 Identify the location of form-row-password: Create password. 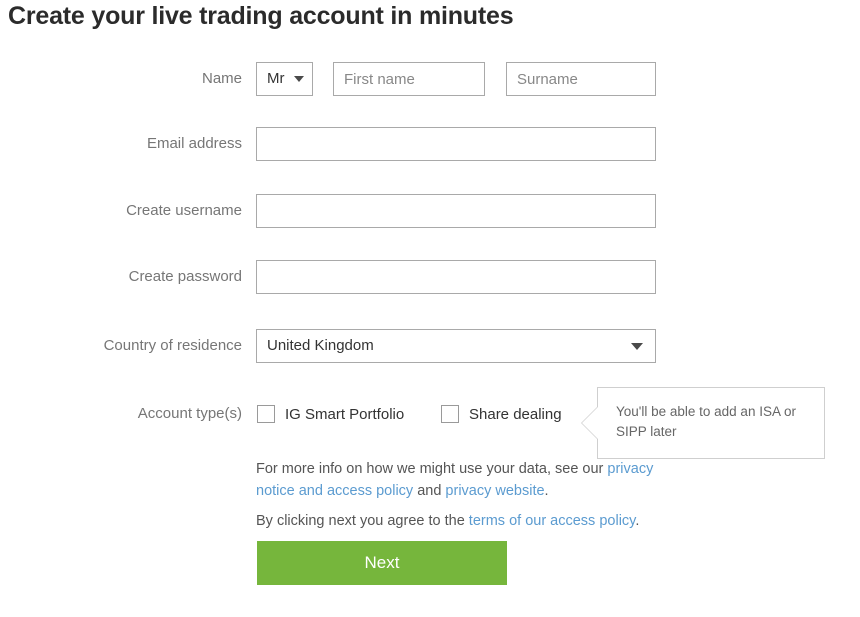
(430, 277).